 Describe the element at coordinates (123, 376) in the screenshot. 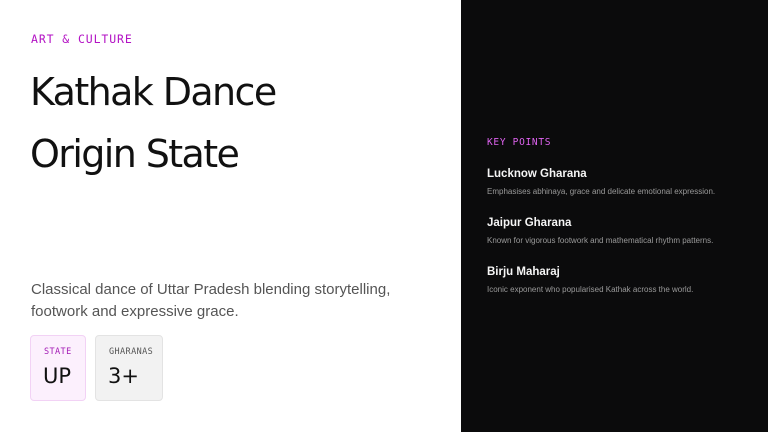

I see `stat-value-gharanas: 3+` at that location.